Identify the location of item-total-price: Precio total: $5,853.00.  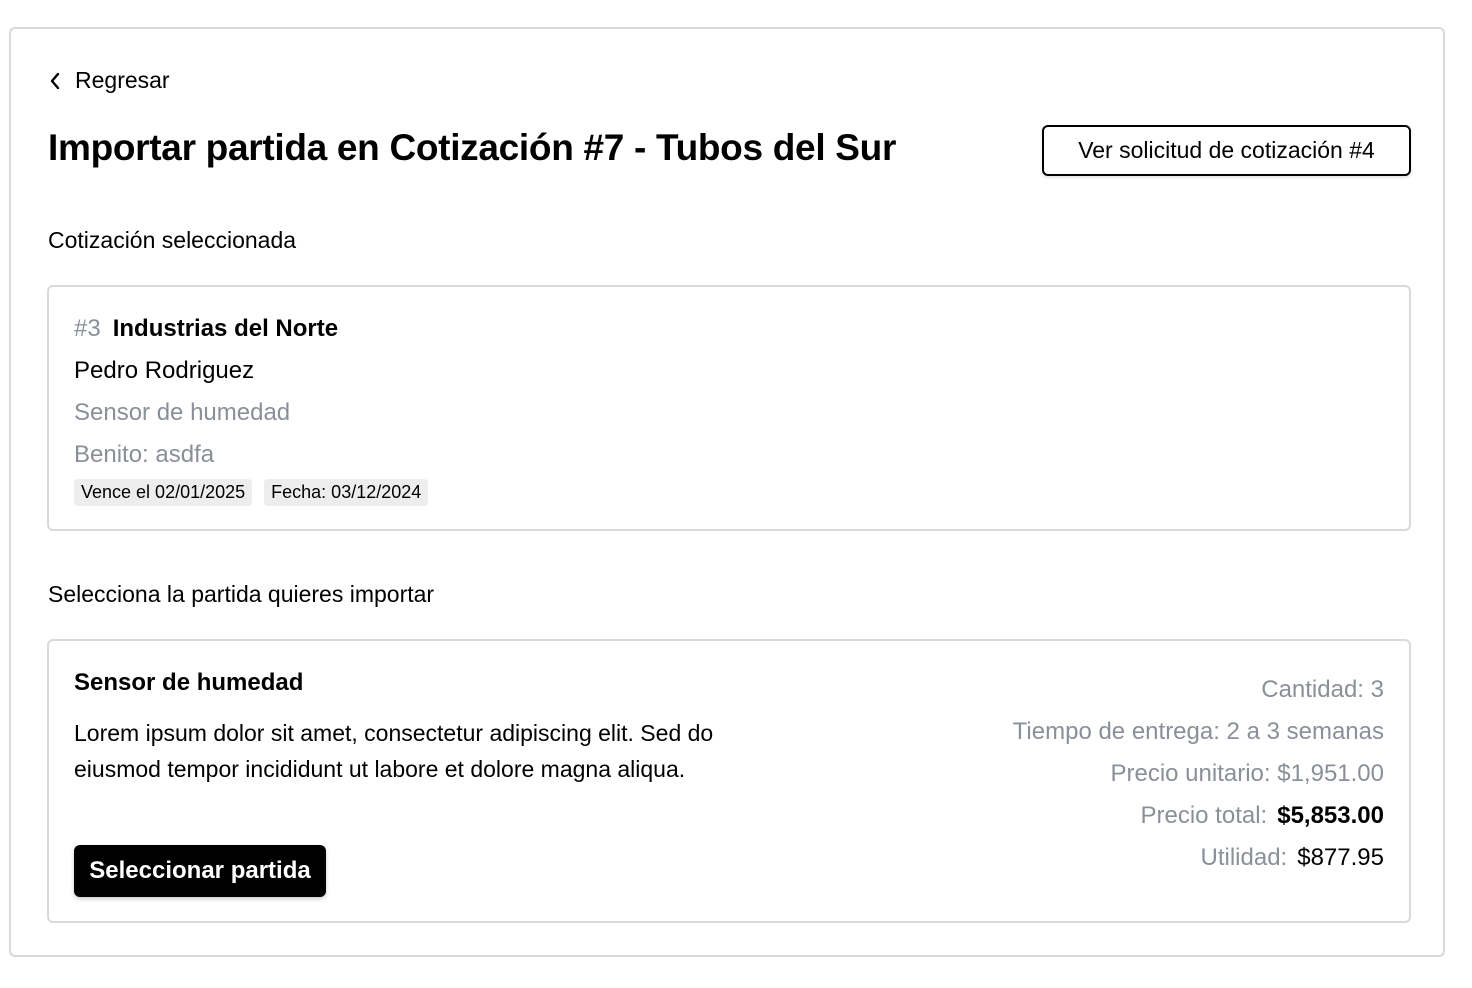
(1198, 816).